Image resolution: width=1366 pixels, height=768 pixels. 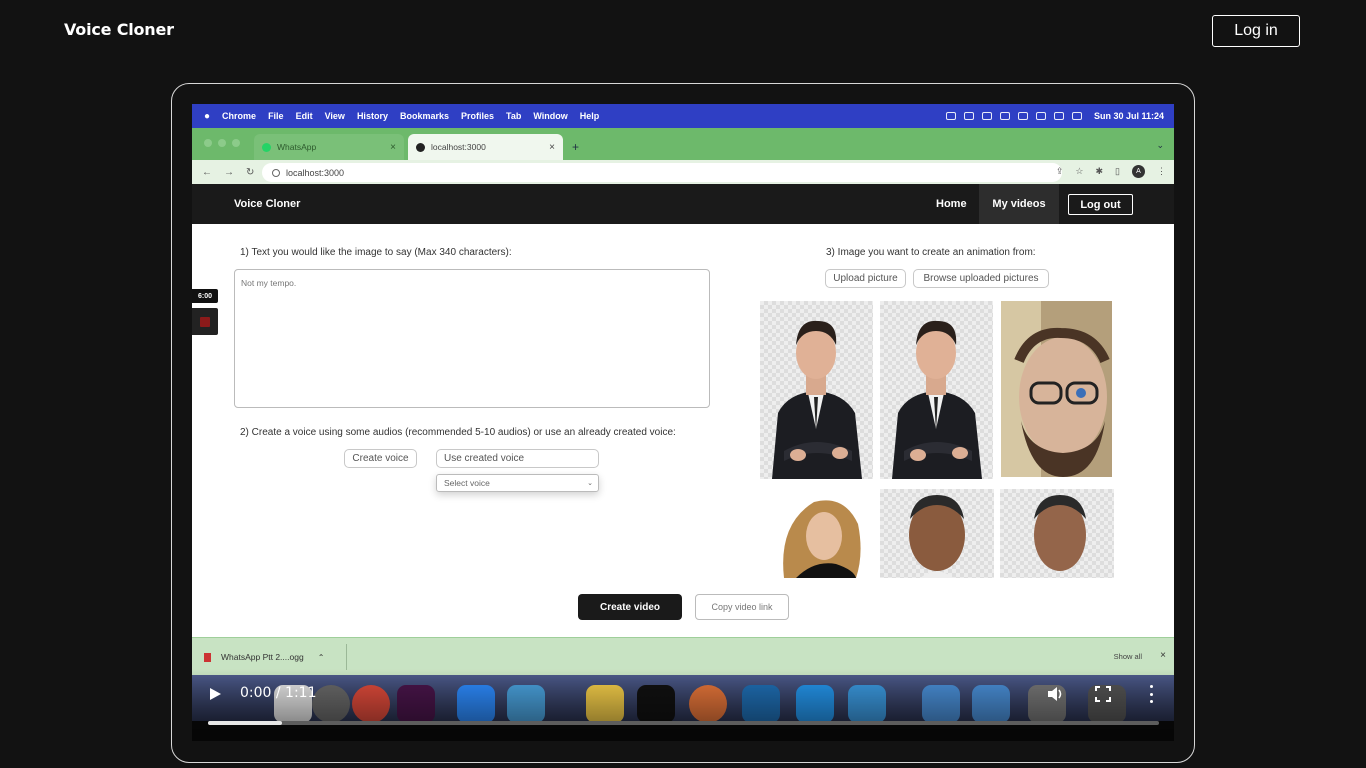 What do you see at coordinates (229, 172) in the screenshot?
I see `forward-icon: →` at bounding box center [229, 172].